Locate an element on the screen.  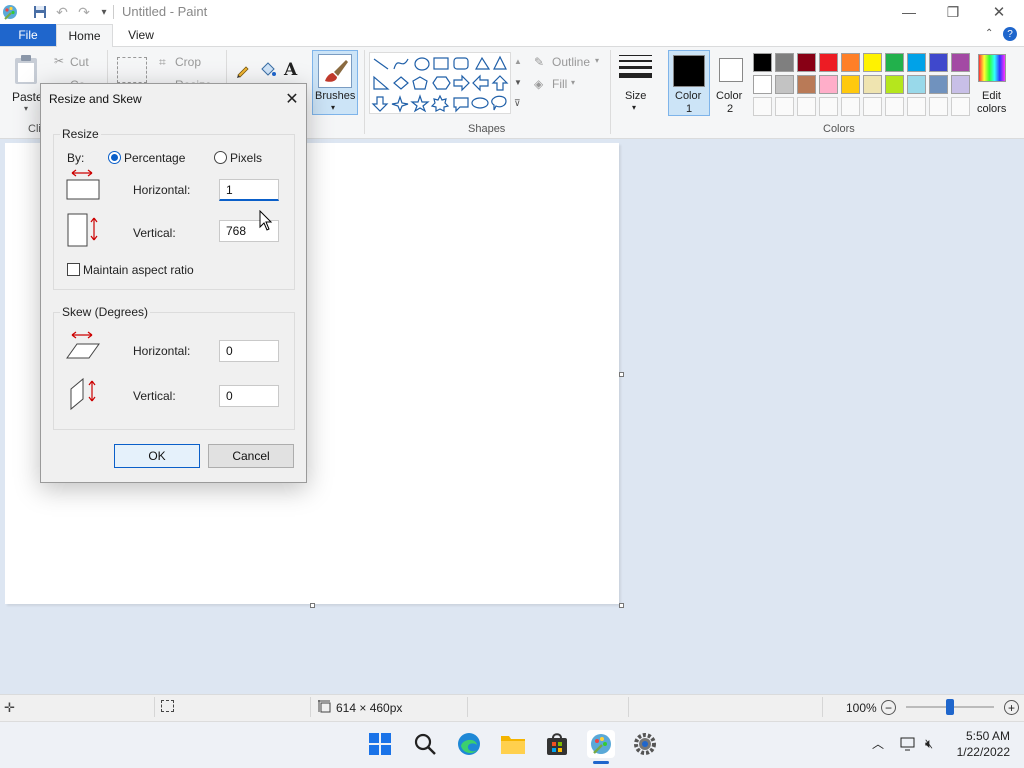
pixels-radio is located at coordinates (220, 157).